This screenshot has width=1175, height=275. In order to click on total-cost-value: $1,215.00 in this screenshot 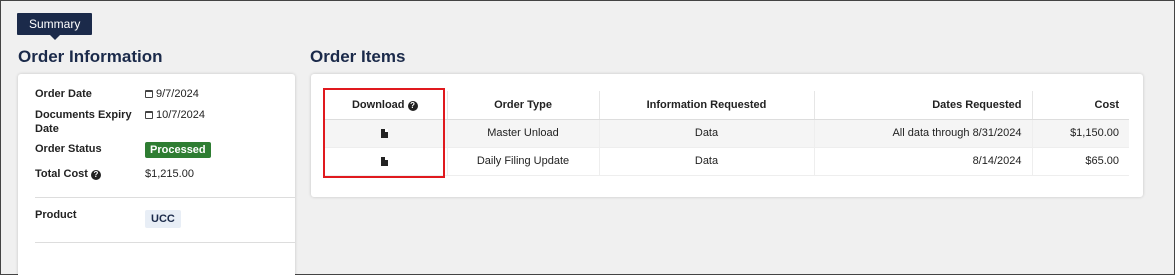, I will do `click(169, 174)`.